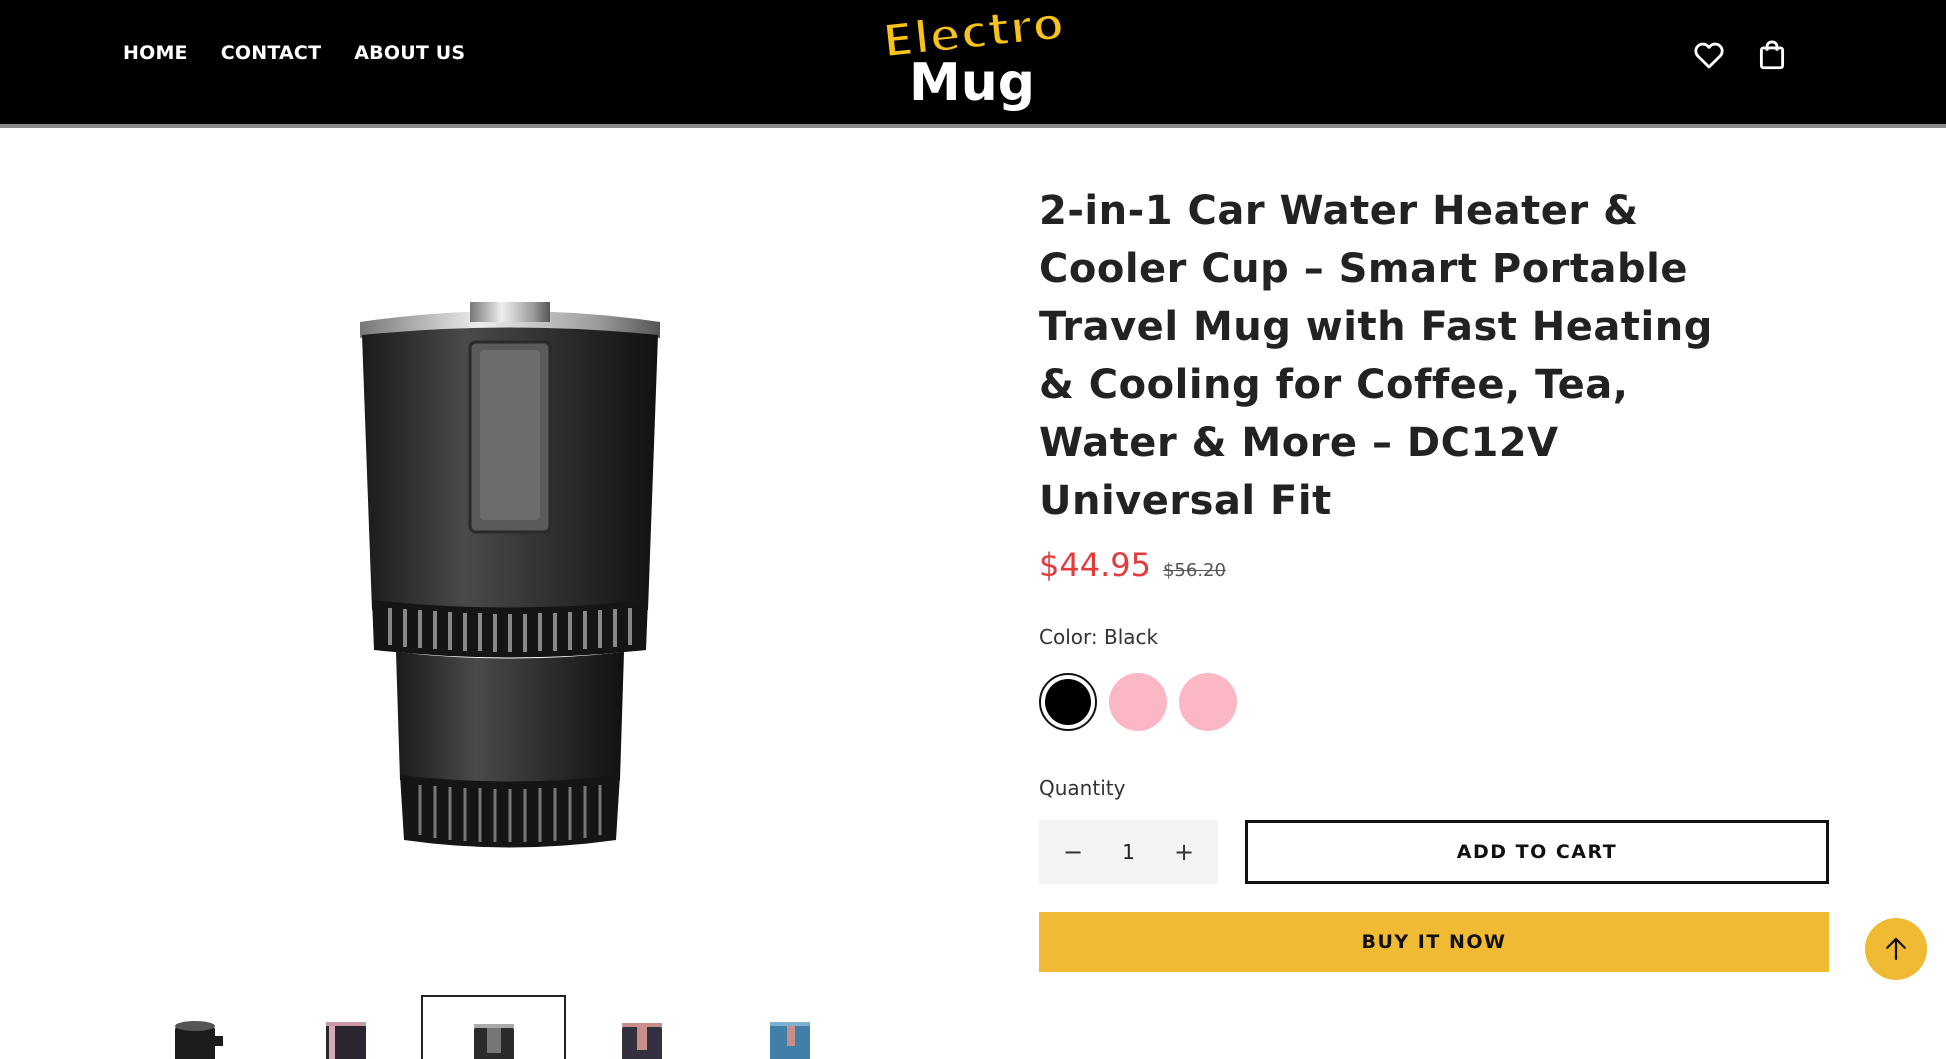 This screenshot has height=1059, width=1946. Describe the element at coordinates (1184, 852) in the screenshot. I see `quantity-increase-button: +` at that location.